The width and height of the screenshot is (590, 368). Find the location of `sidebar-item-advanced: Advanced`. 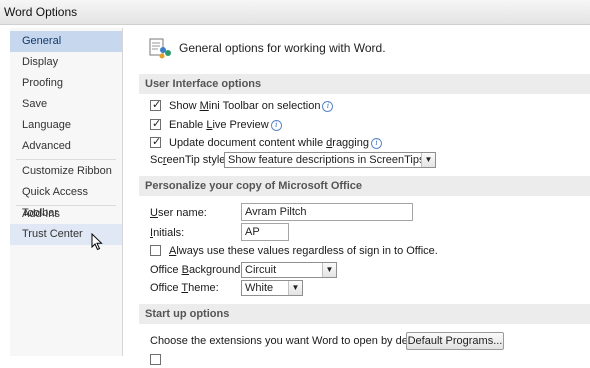

sidebar-item-advanced: Advanced is located at coordinates (66, 146).